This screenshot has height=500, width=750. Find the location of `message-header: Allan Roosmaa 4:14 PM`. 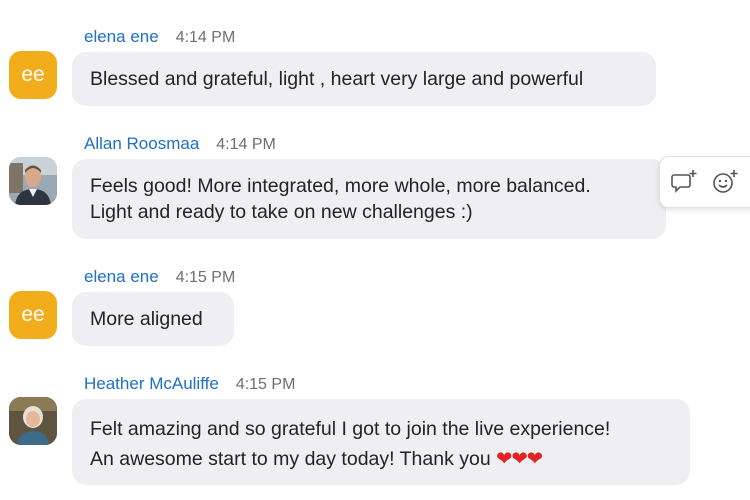

message-header: Allan Roosmaa 4:14 PM is located at coordinates (180, 144).